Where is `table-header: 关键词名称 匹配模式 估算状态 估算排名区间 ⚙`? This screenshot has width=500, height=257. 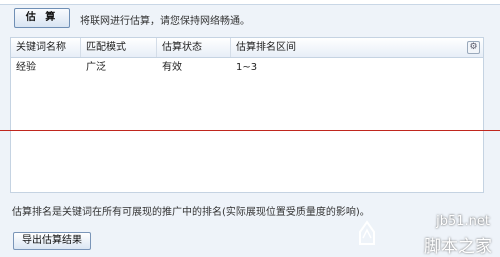
table-header: 关键词名称 匹配模式 估算状态 估算排名区间 ⚙ is located at coordinates (247, 48).